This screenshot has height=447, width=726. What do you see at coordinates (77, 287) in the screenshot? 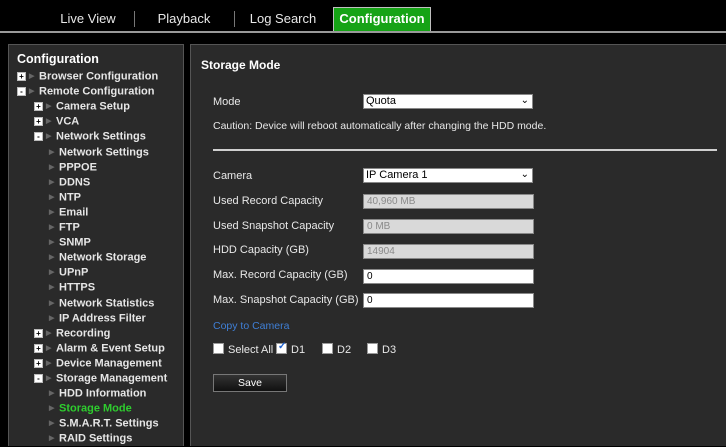
I see `sidebar-item-label: HTTPS` at bounding box center [77, 287].